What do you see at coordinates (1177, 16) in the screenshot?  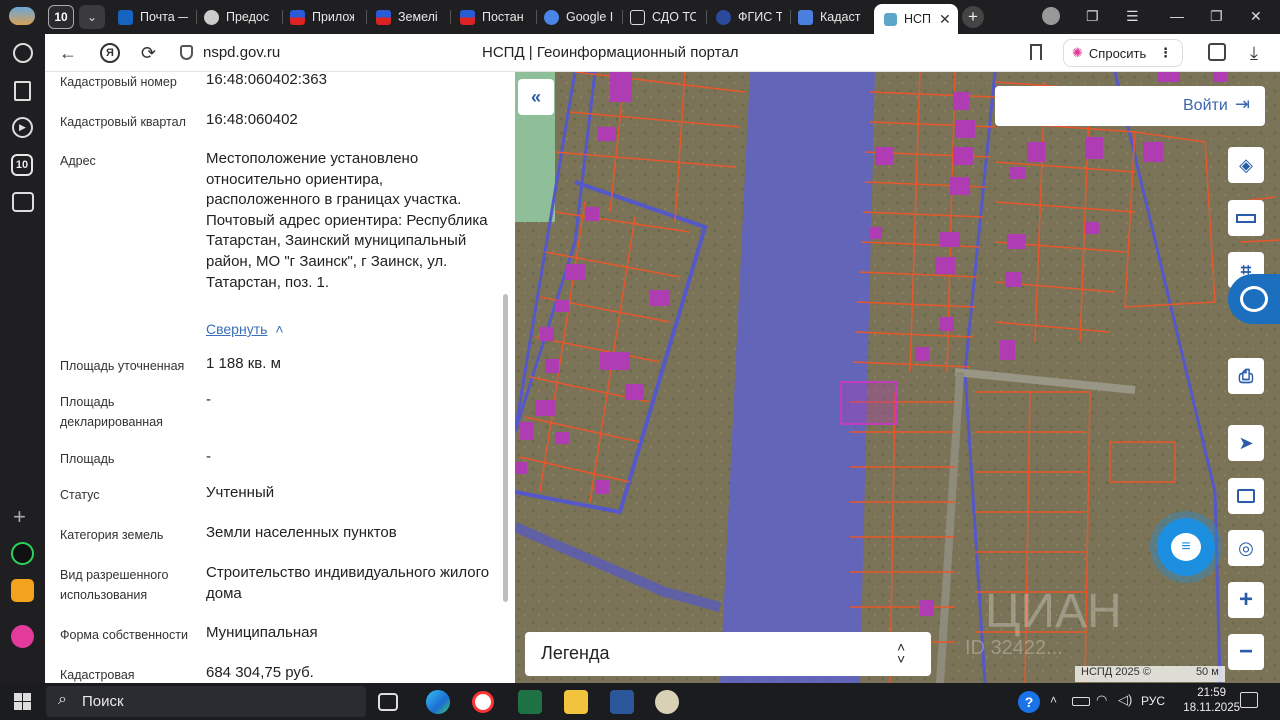 I see `minimize-icon: —` at bounding box center [1177, 16].